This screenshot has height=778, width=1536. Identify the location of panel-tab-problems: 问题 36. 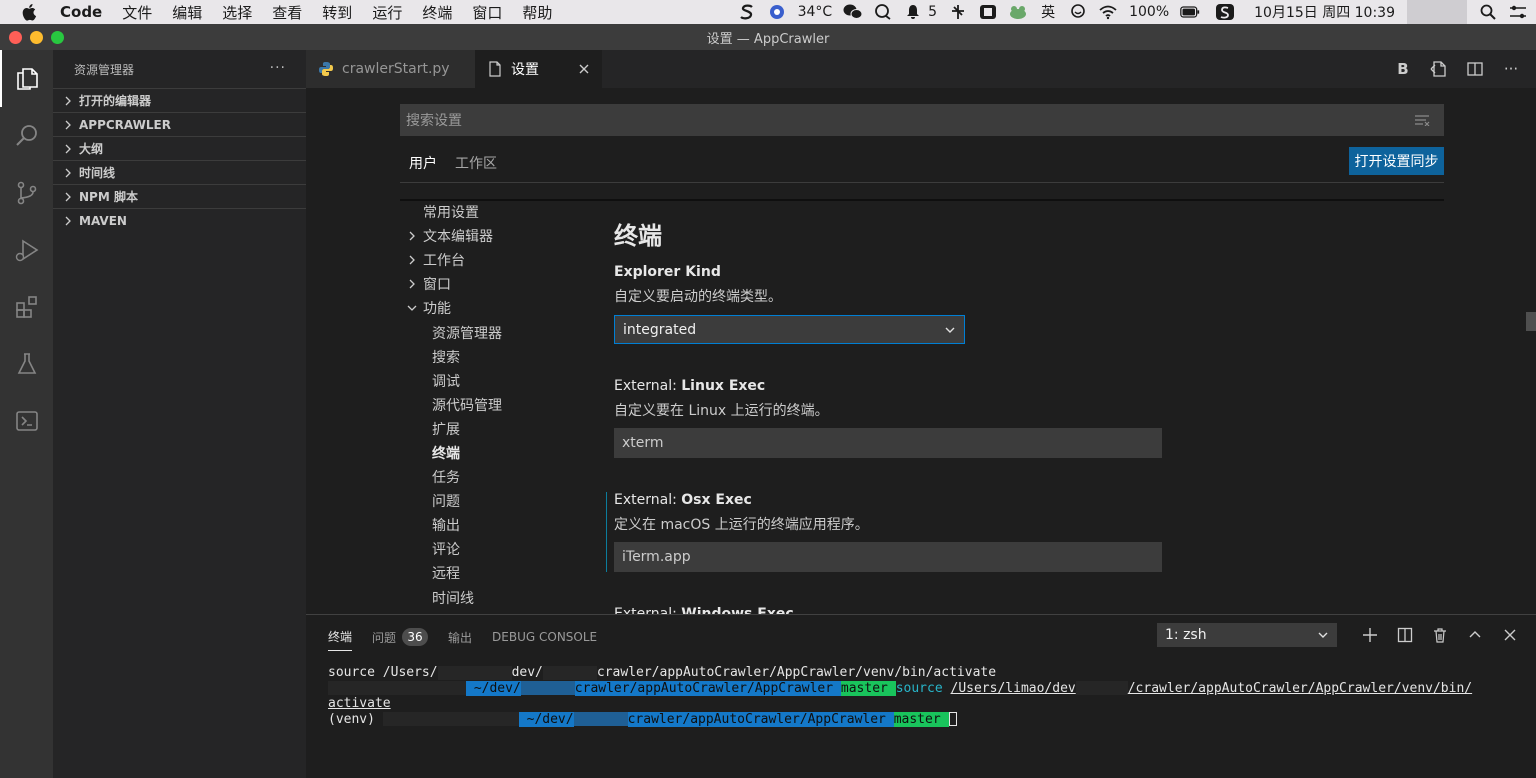
(400, 637).